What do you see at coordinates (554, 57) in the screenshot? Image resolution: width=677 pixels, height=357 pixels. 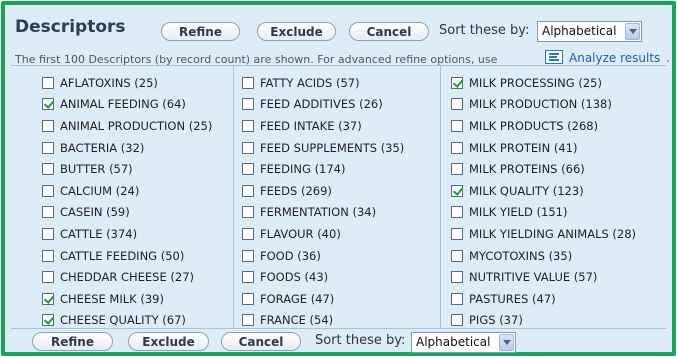 I see `list-lines-icon` at bounding box center [554, 57].